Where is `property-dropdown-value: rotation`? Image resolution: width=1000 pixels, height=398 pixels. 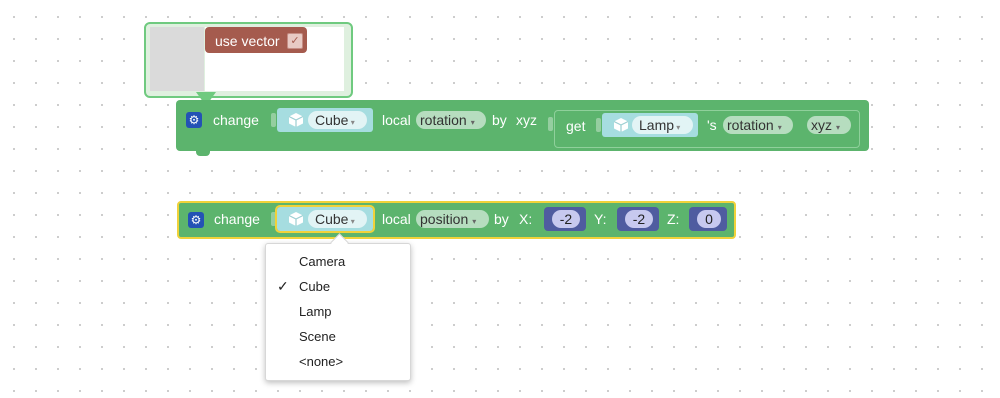
property-dropdown-value: rotation is located at coordinates (443, 120).